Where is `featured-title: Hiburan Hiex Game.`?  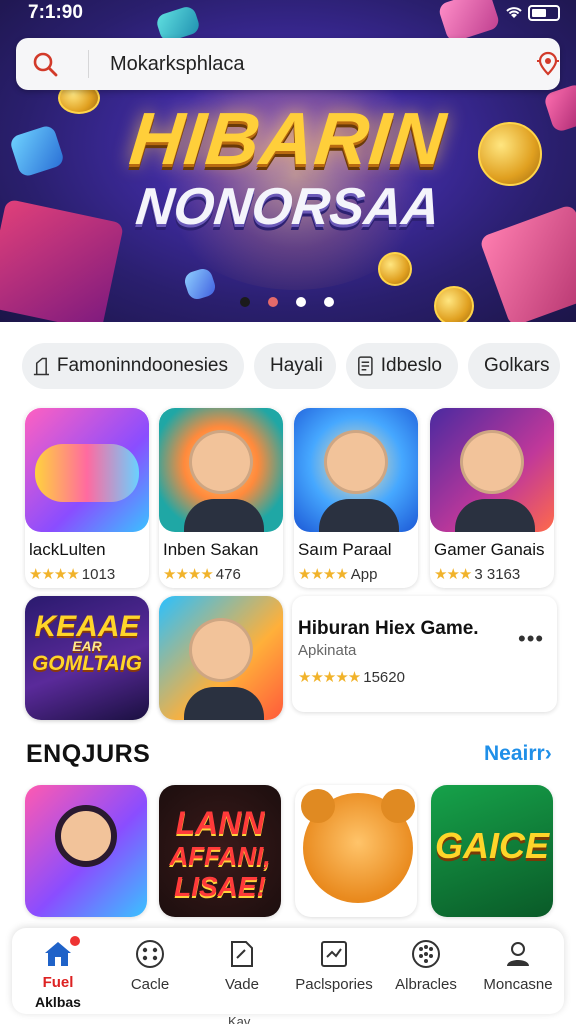 featured-title: Hiburan Hiex Game. is located at coordinates (388, 628).